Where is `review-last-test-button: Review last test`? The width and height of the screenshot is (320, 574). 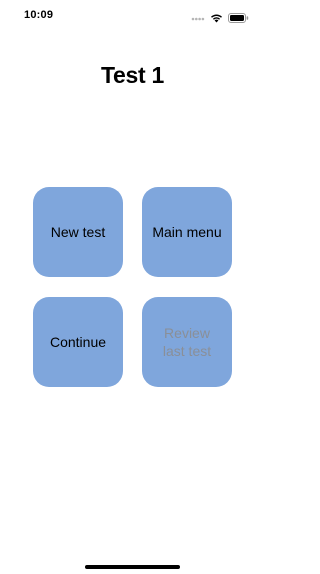 review-last-test-button: Review last test is located at coordinates (187, 342).